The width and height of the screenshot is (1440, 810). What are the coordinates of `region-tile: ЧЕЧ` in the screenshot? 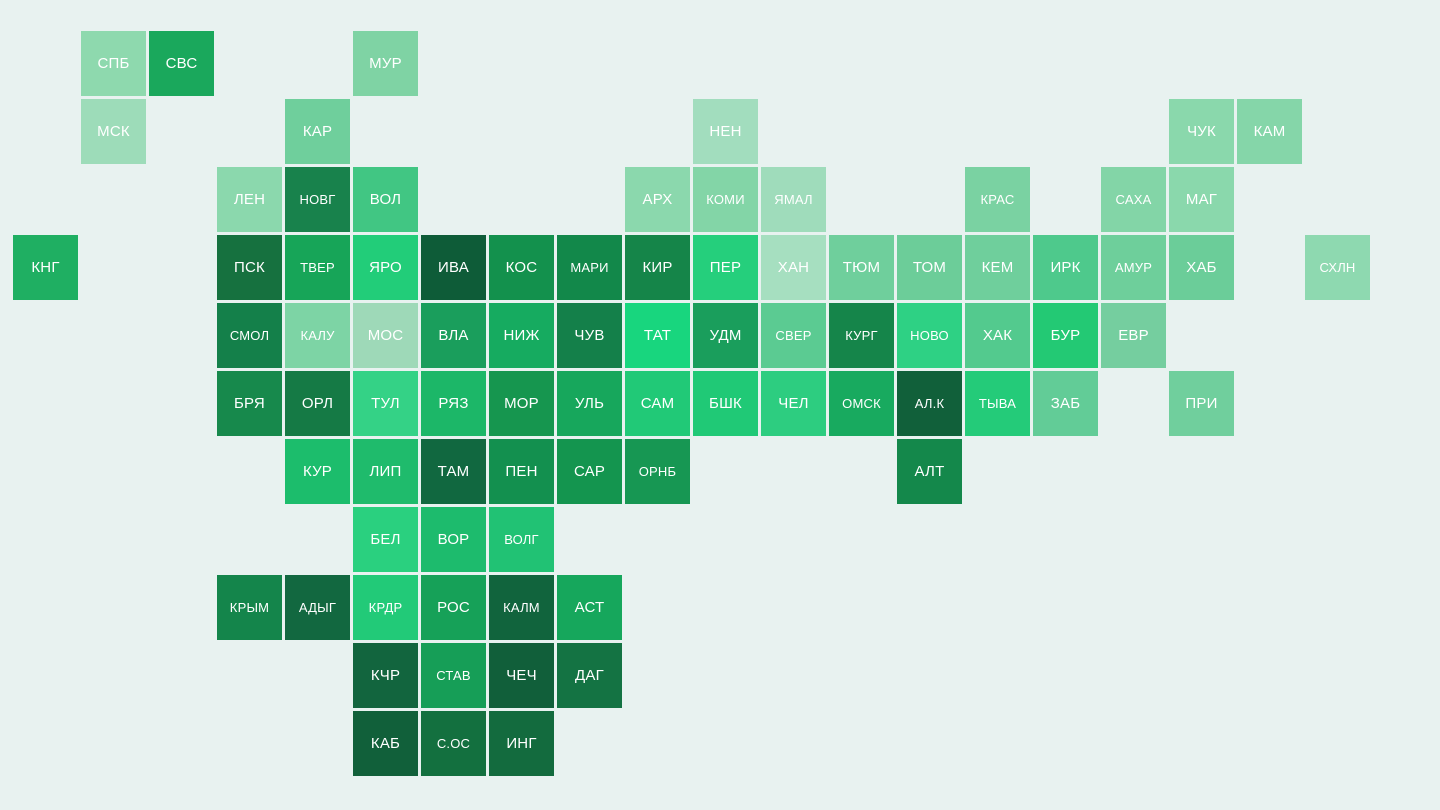 It's located at (521, 675).